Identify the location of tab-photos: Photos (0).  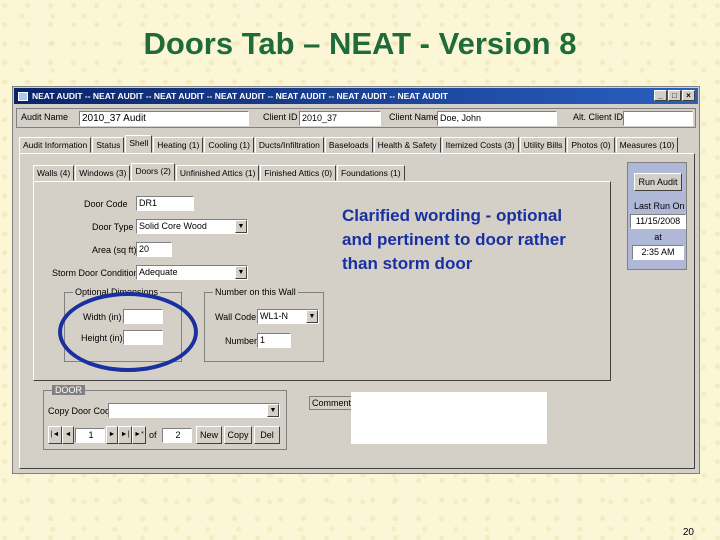
(591, 145).